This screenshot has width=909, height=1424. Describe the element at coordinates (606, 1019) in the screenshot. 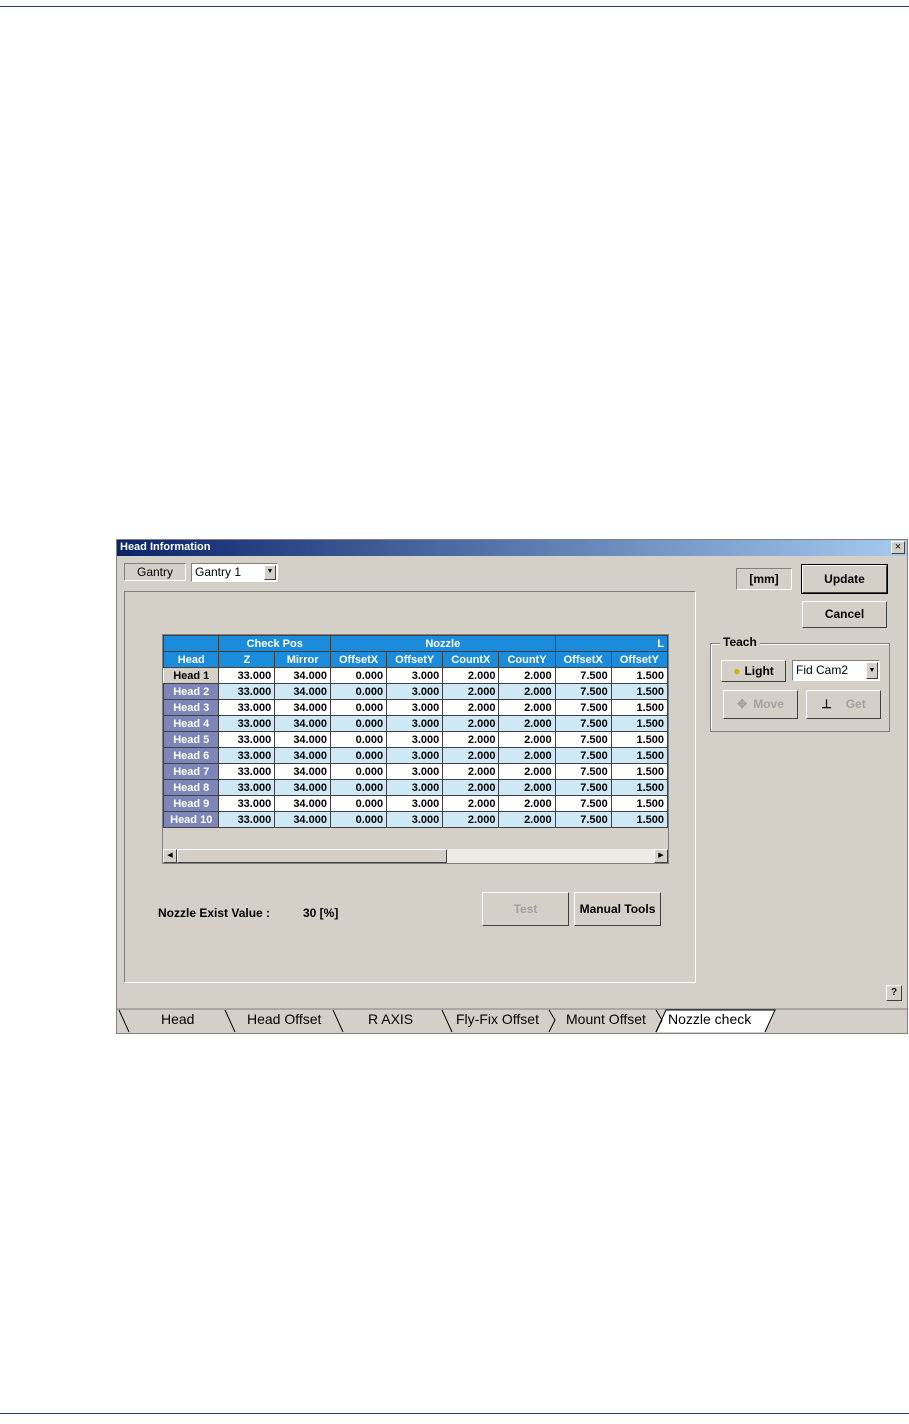

I see `tab-mount-offset: Mount Offset` at that location.